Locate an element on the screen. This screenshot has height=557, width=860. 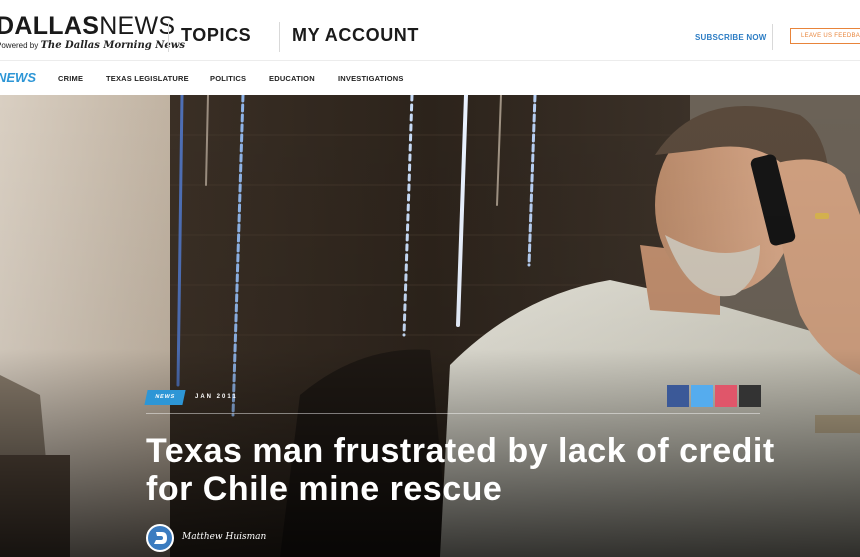
subnav-item-texas-legislature: TEXAS LEGISLATURE is located at coordinates (147, 78).